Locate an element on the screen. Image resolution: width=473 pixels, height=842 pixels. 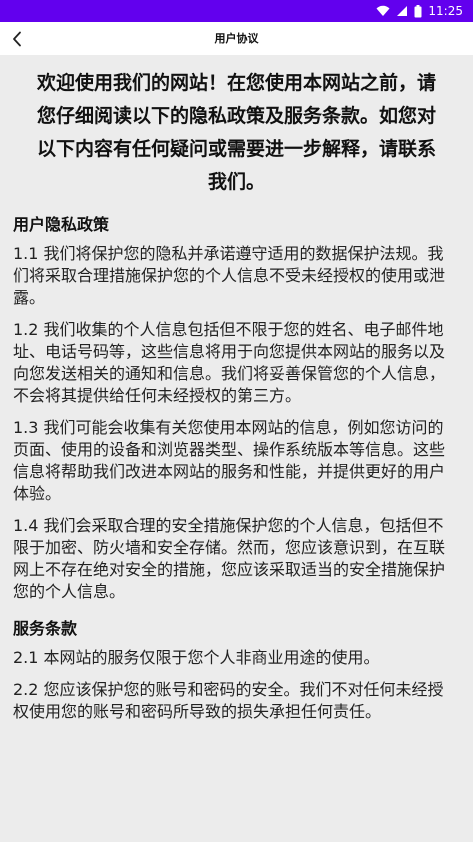
signal-icon is located at coordinates (402, 11).